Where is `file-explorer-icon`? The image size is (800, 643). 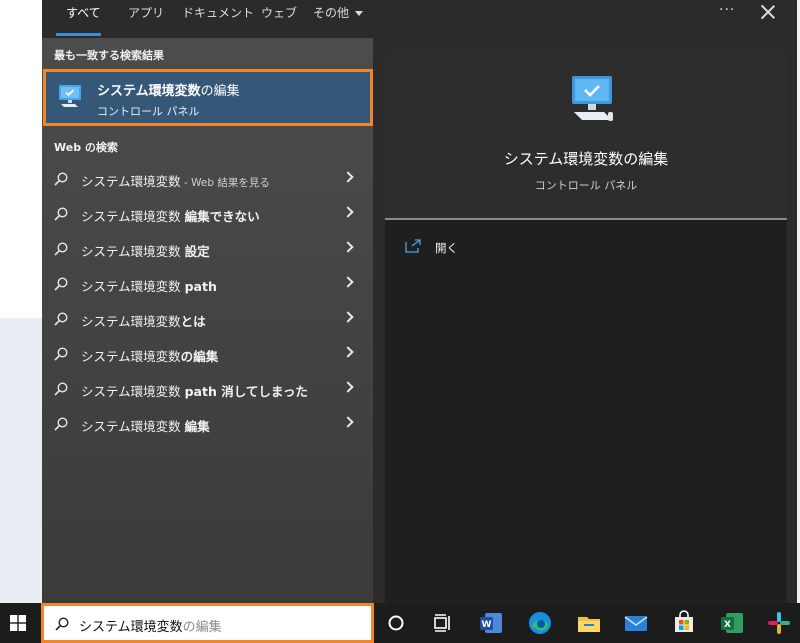
file-explorer-icon is located at coordinates (589, 623).